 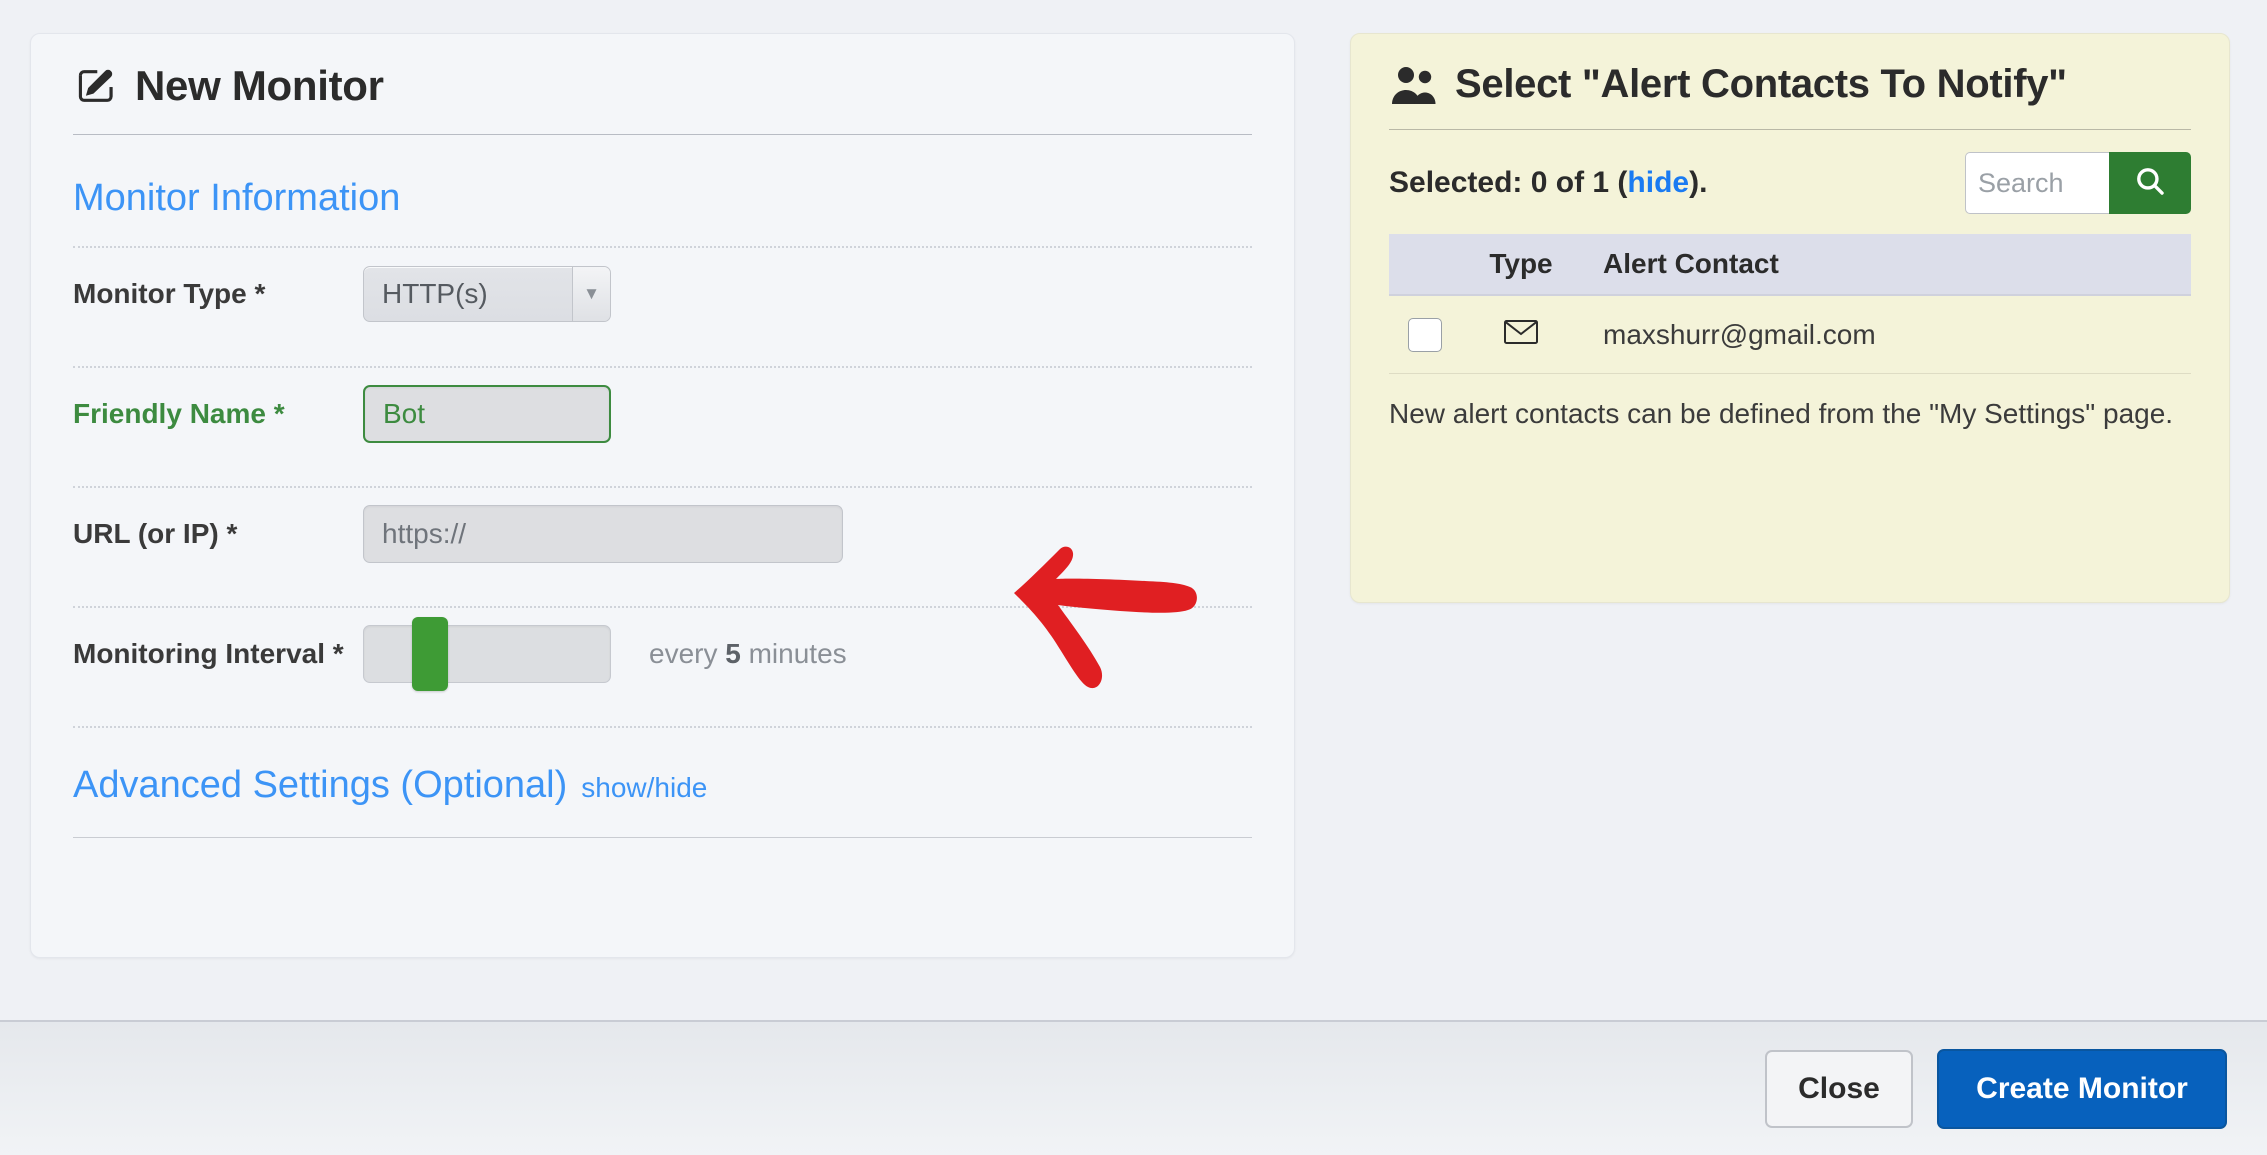 I want to click on row-contact-email: maxshurr@gmail.com, so click(x=1739, y=334).